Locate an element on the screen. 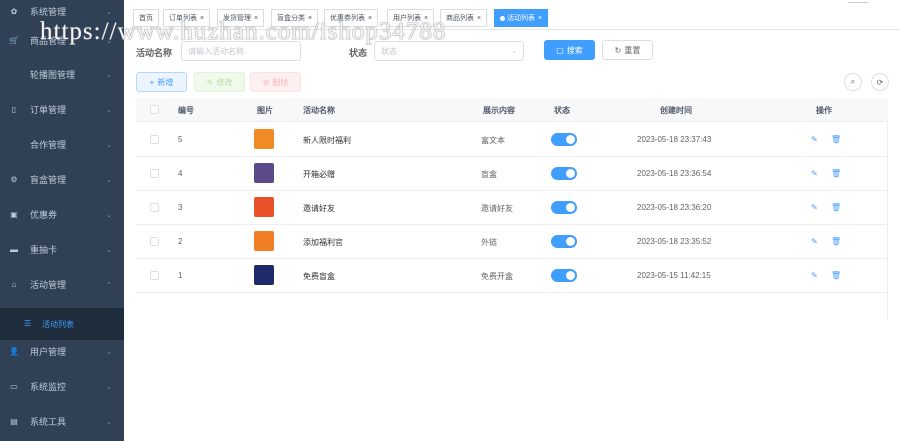  tab-3: 盲盒分类 × is located at coordinates (295, 18).